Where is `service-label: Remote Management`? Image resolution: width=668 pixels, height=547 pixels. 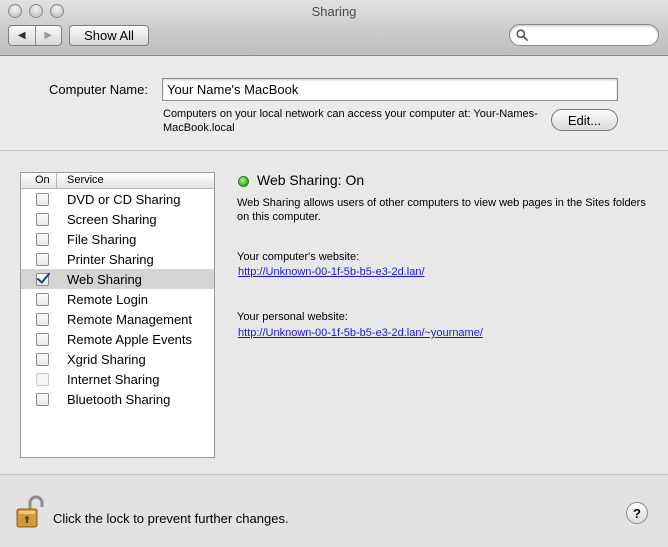 service-label: Remote Management is located at coordinates (130, 319).